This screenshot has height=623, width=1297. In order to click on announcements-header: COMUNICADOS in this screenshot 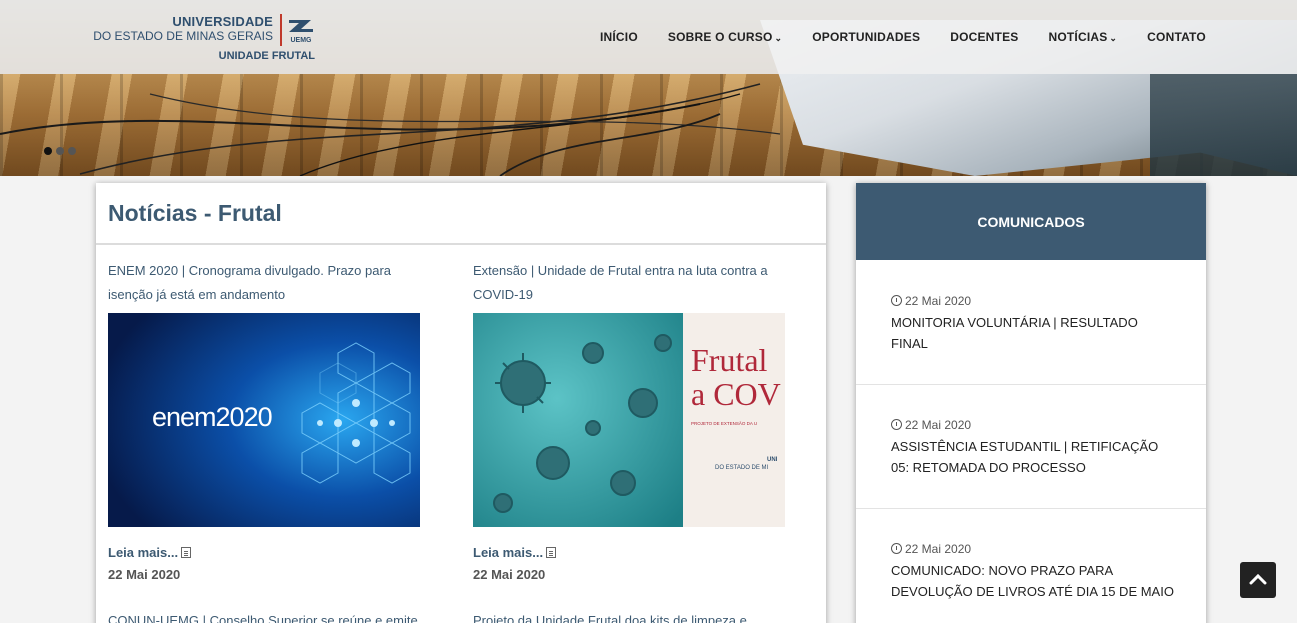, I will do `click(1031, 221)`.